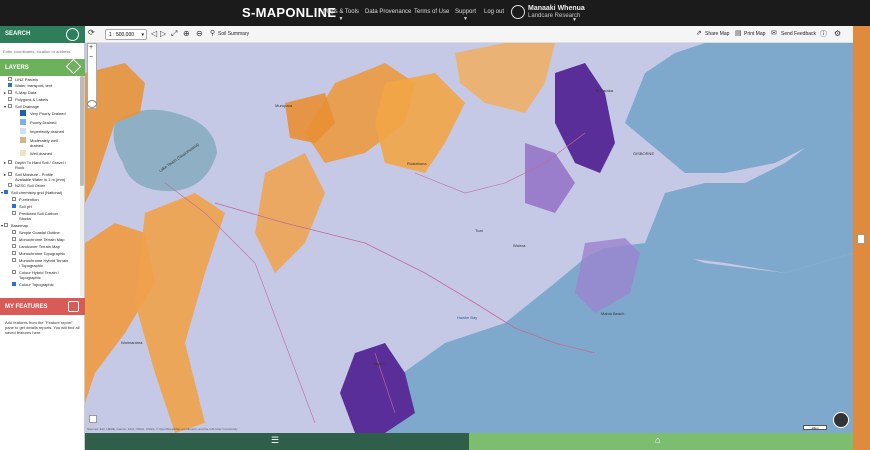  What do you see at coordinates (519, 245) in the screenshot?
I see `map-label: Wairoa` at bounding box center [519, 245].